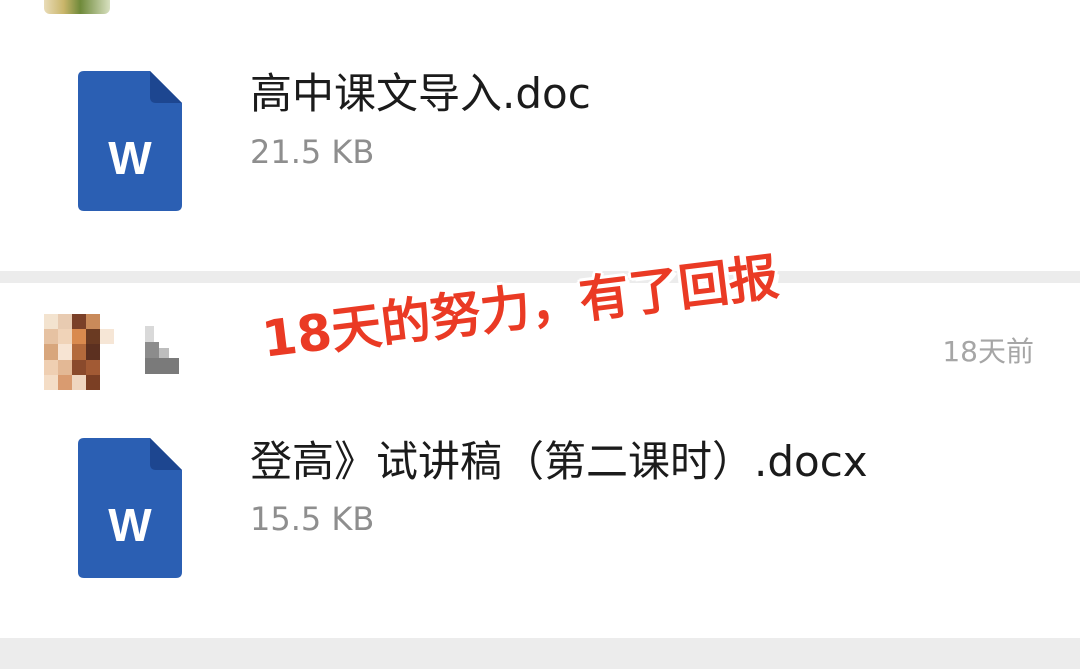 The height and width of the screenshot is (669, 1080). I want to click on file-name: 高中课文导入.doc, so click(420, 90).